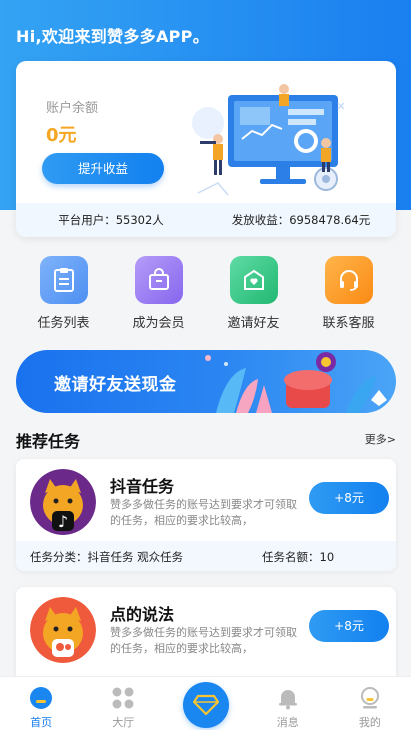 The image size is (411, 730). Describe the element at coordinates (111, 220) in the screenshot. I see `platform-users-stat: 平台用户：55302人` at that location.